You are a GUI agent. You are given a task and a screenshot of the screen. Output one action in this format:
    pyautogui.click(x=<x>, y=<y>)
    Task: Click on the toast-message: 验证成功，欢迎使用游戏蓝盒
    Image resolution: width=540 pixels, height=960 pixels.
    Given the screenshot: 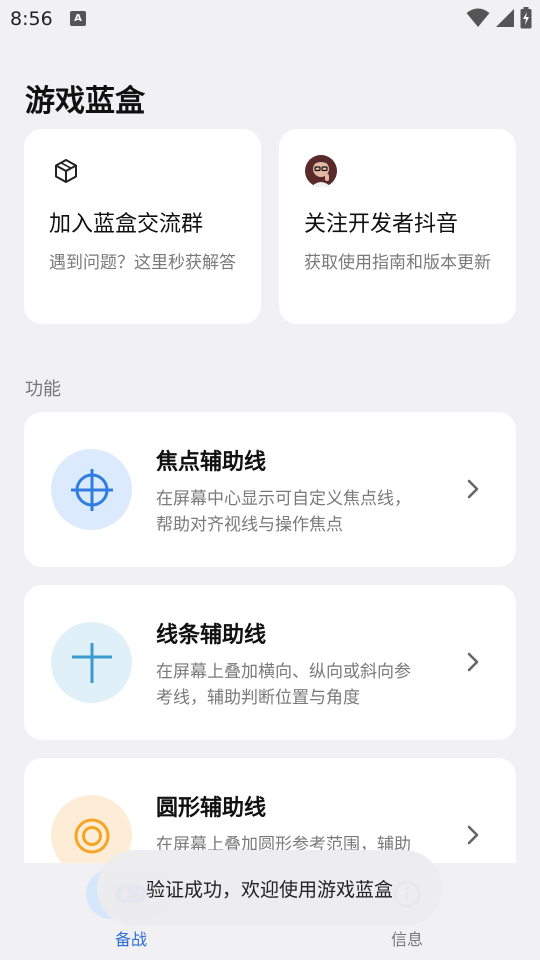 What is the action you would take?
    pyautogui.click(x=269, y=888)
    